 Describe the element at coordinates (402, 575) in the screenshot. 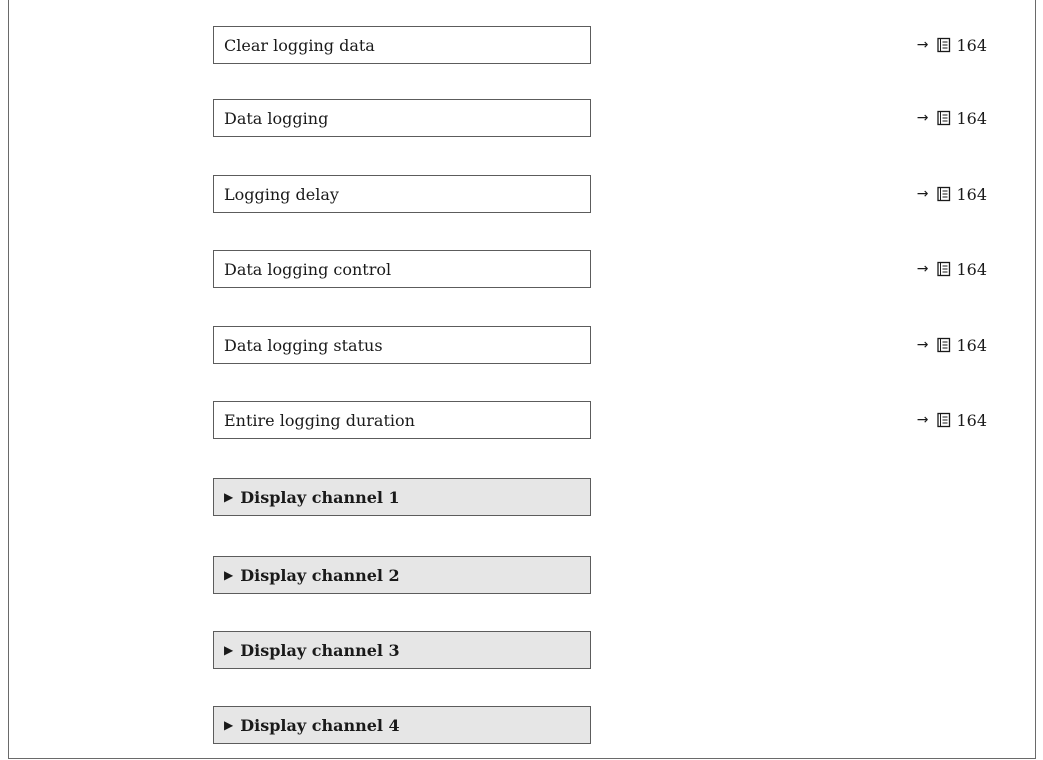

I see `submenu-display-channel-2: ▶ Display channel 2` at that location.